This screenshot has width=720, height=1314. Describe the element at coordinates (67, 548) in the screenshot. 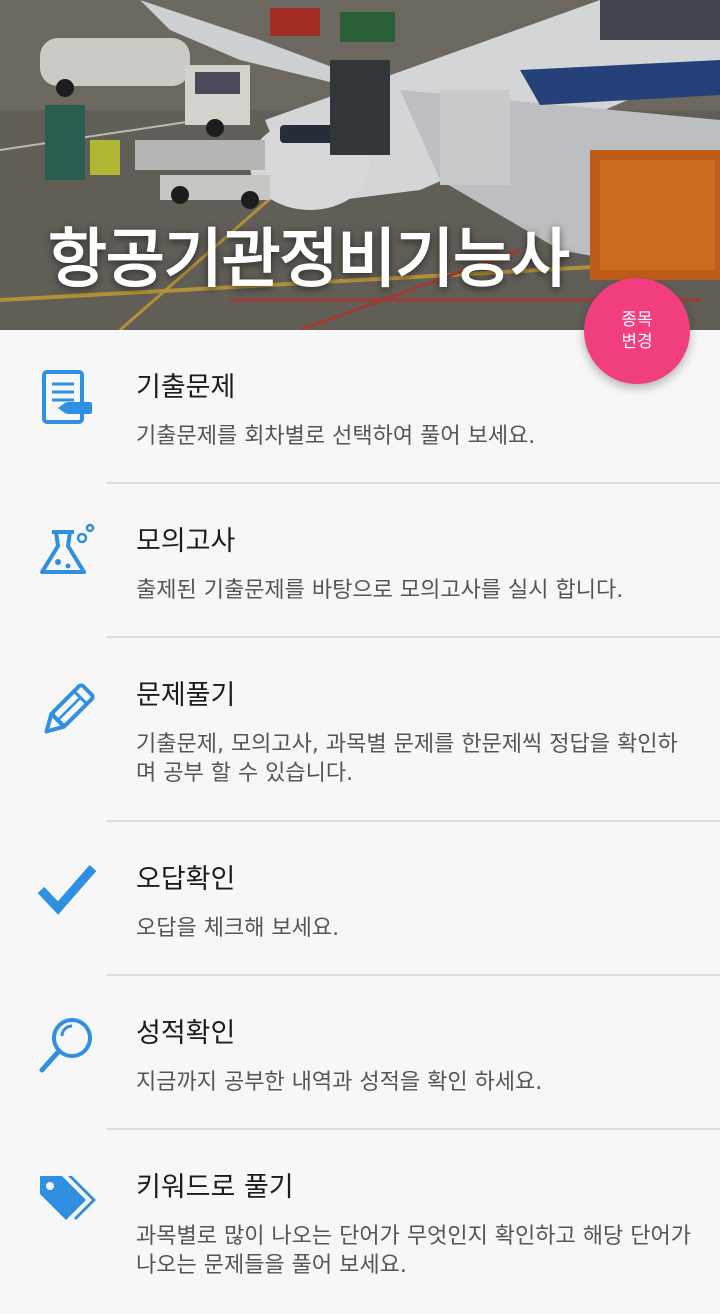

I see `flask-icon` at that location.